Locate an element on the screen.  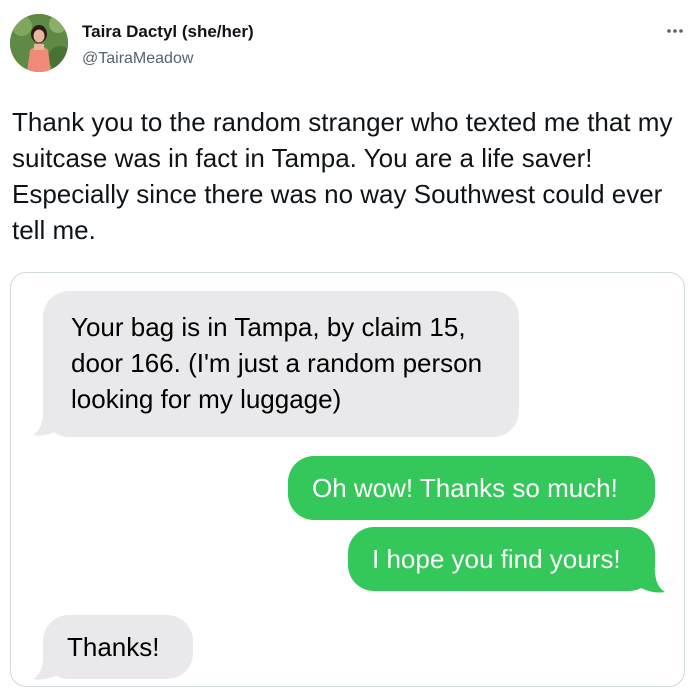
more-button is located at coordinates (675, 31).